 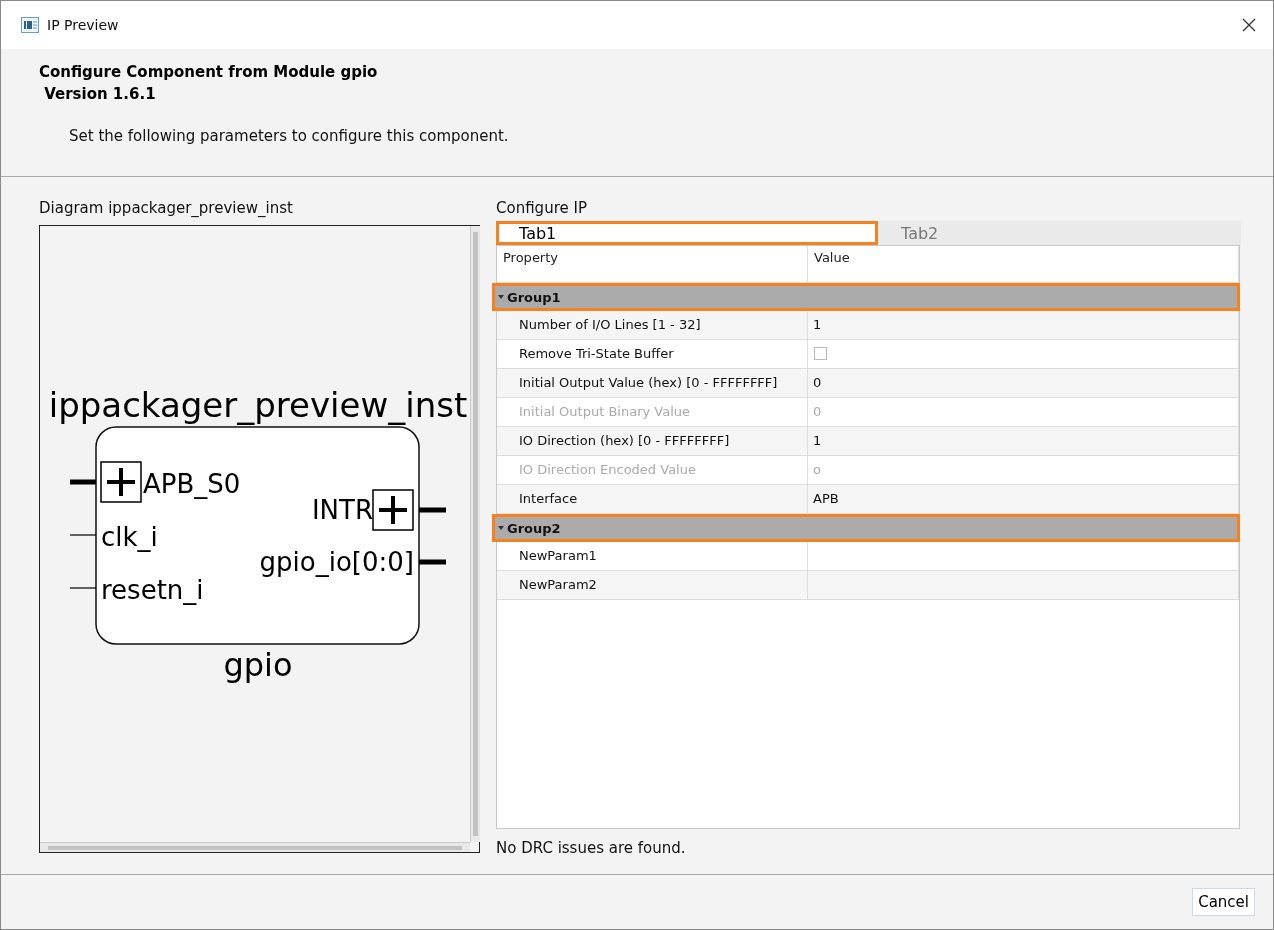 I want to click on column-header: Value, so click(x=1023, y=264).